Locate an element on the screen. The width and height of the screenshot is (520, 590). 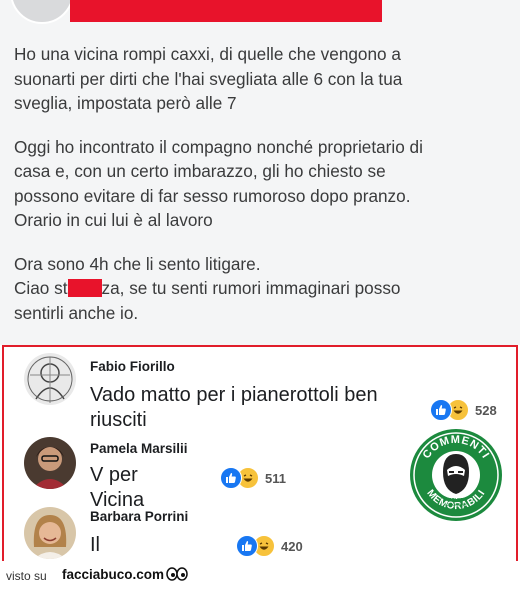
reaction-summary: 511 is located at coordinates (253, 478).